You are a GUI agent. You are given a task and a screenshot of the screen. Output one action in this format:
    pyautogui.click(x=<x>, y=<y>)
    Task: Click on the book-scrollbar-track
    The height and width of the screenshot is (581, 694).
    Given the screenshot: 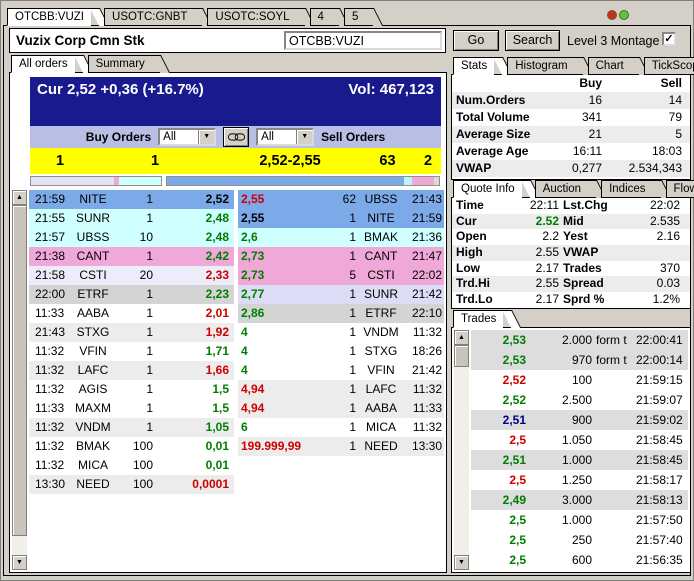 What is the action you would take?
    pyautogui.click(x=19, y=545)
    